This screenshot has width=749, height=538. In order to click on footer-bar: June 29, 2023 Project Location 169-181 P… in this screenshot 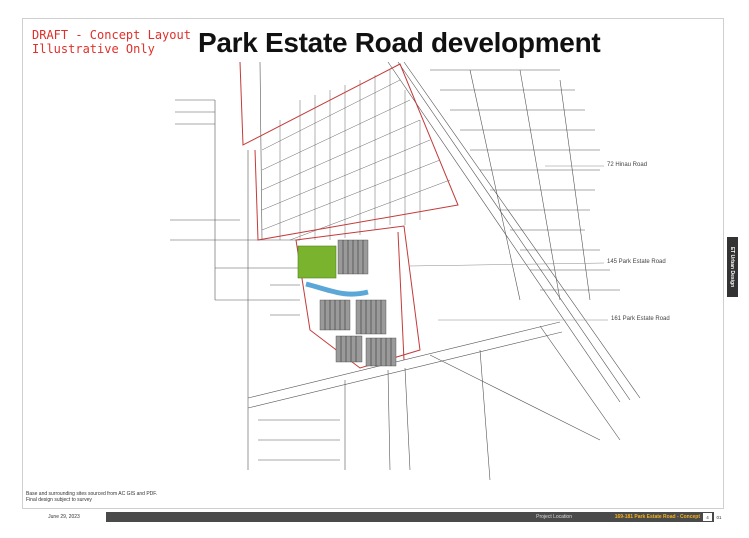, I will do `click(373, 517)`.